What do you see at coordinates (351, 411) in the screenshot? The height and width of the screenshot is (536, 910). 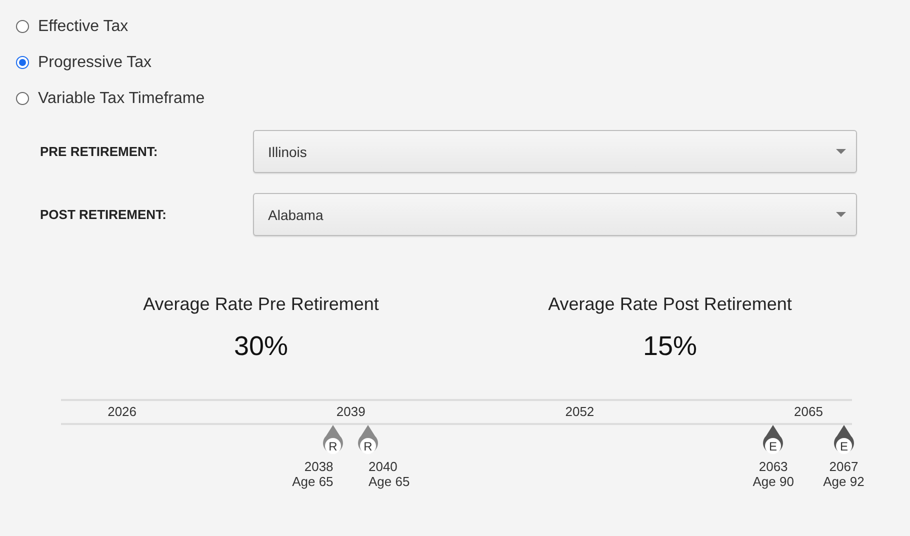 I see `axis-year: 2039` at bounding box center [351, 411].